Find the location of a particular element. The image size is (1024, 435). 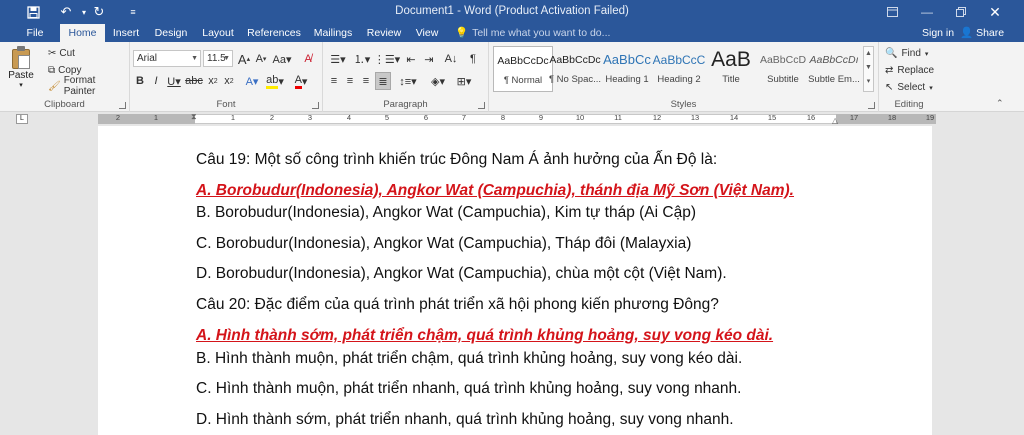

tab-insert: Insert is located at coordinates (126, 33).